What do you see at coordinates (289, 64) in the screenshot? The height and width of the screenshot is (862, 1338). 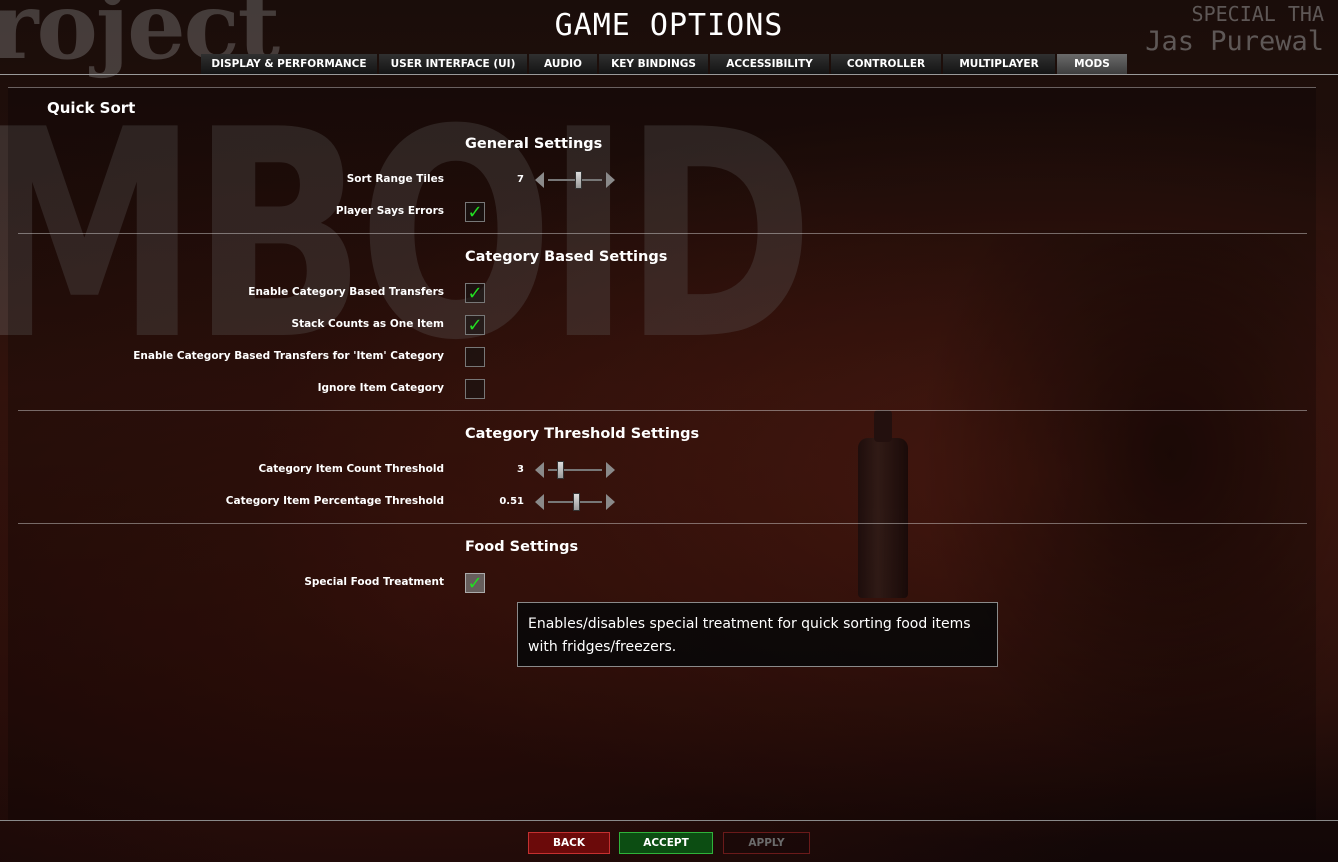 I see `tab-display-performance: DISPLAY & PERFORMANCE` at bounding box center [289, 64].